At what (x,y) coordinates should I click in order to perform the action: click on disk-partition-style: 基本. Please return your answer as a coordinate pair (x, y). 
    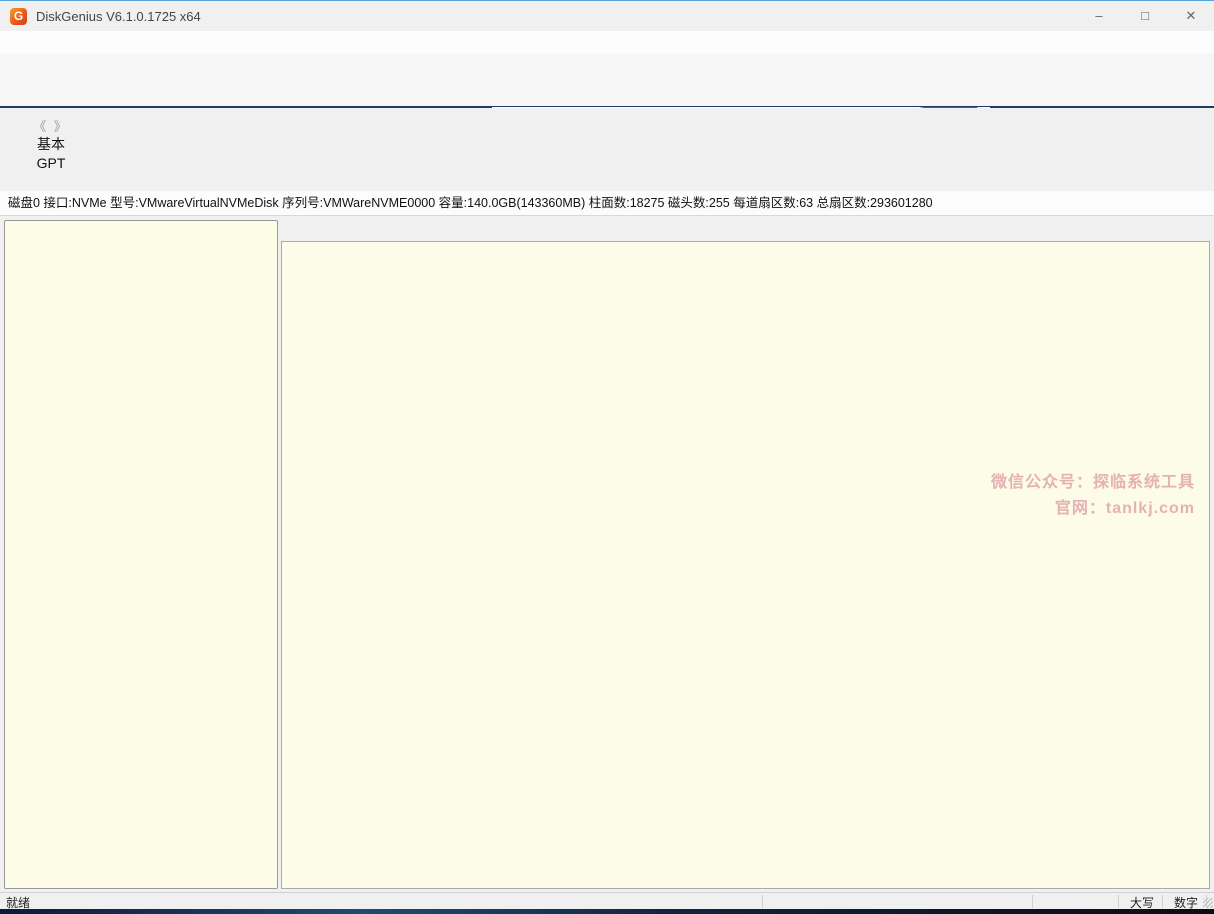
    Looking at the image, I should click on (51, 144).